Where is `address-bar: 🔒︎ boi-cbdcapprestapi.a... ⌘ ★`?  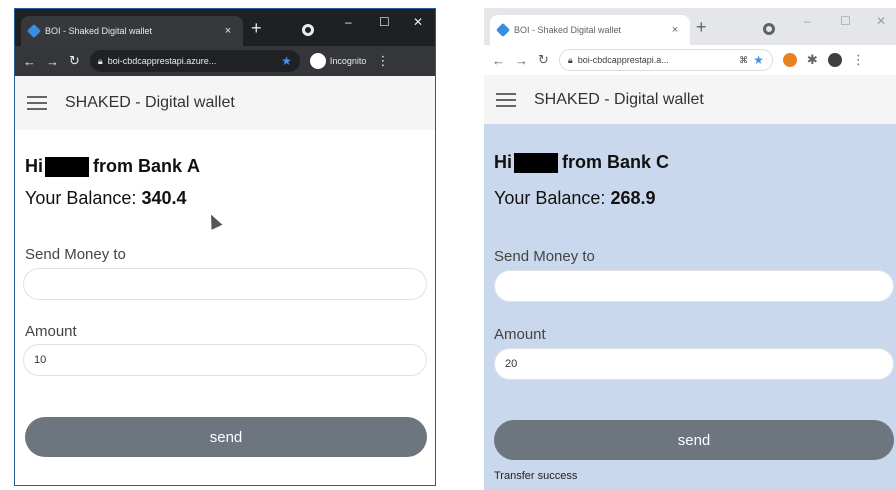 address-bar: 🔒︎ boi-cbdcapprestapi.a... ⌘ ★ is located at coordinates (665, 60).